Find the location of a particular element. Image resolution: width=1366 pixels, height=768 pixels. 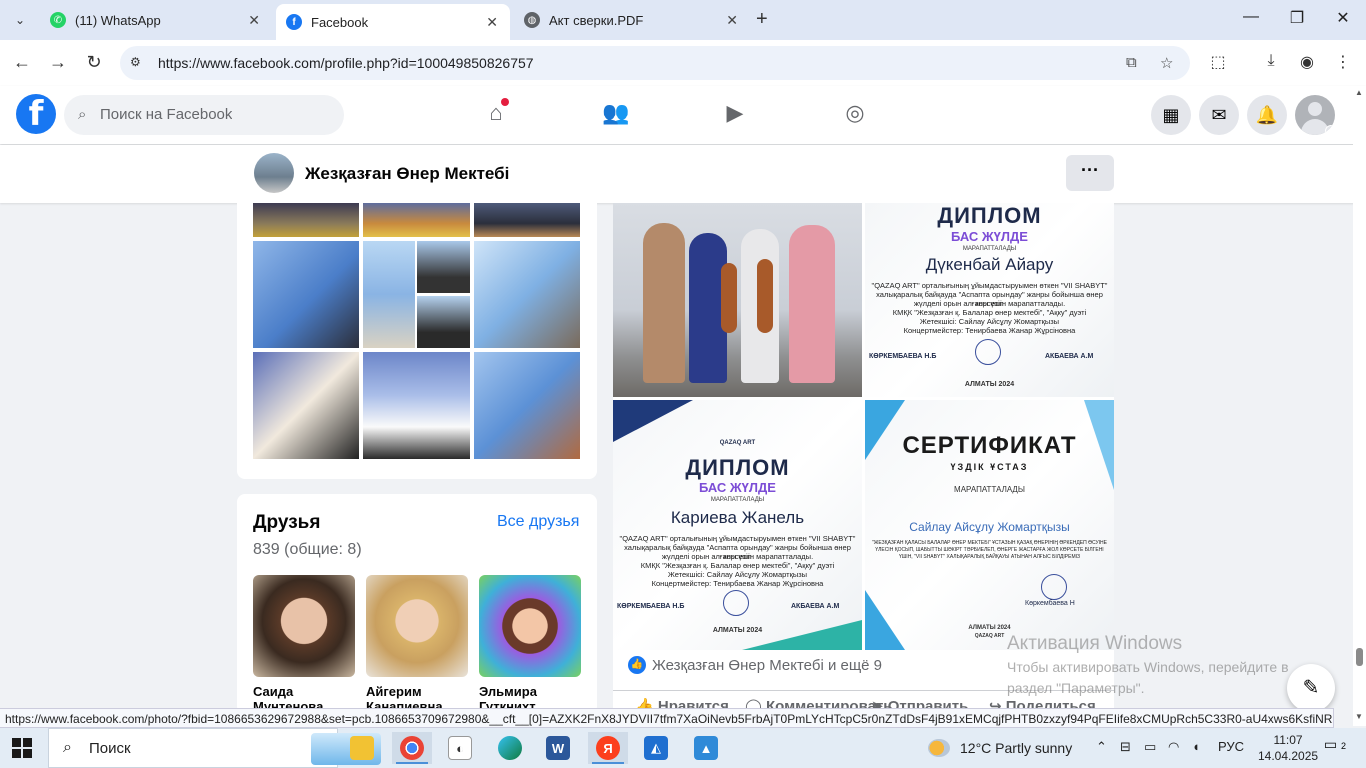

post-reactions: 👍 Жезқазған Өнер Мектебі и ещё 9 is located at coordinates (755, 665).